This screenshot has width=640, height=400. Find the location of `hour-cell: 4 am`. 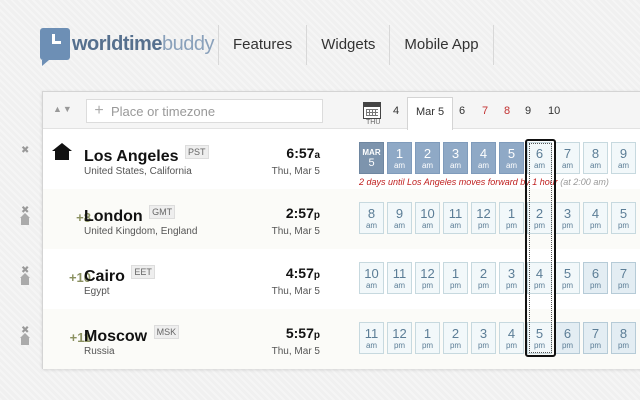

hour-cell: 4 am is located at coordinates (483, 158).